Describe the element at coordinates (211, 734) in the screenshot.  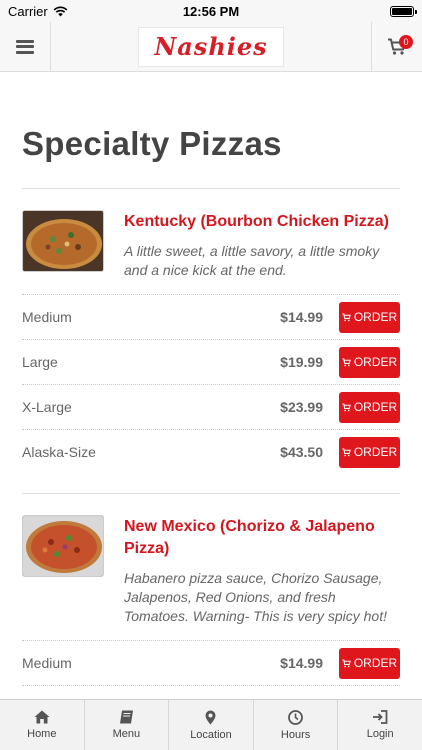
I see `tab-label: Location` at that location.